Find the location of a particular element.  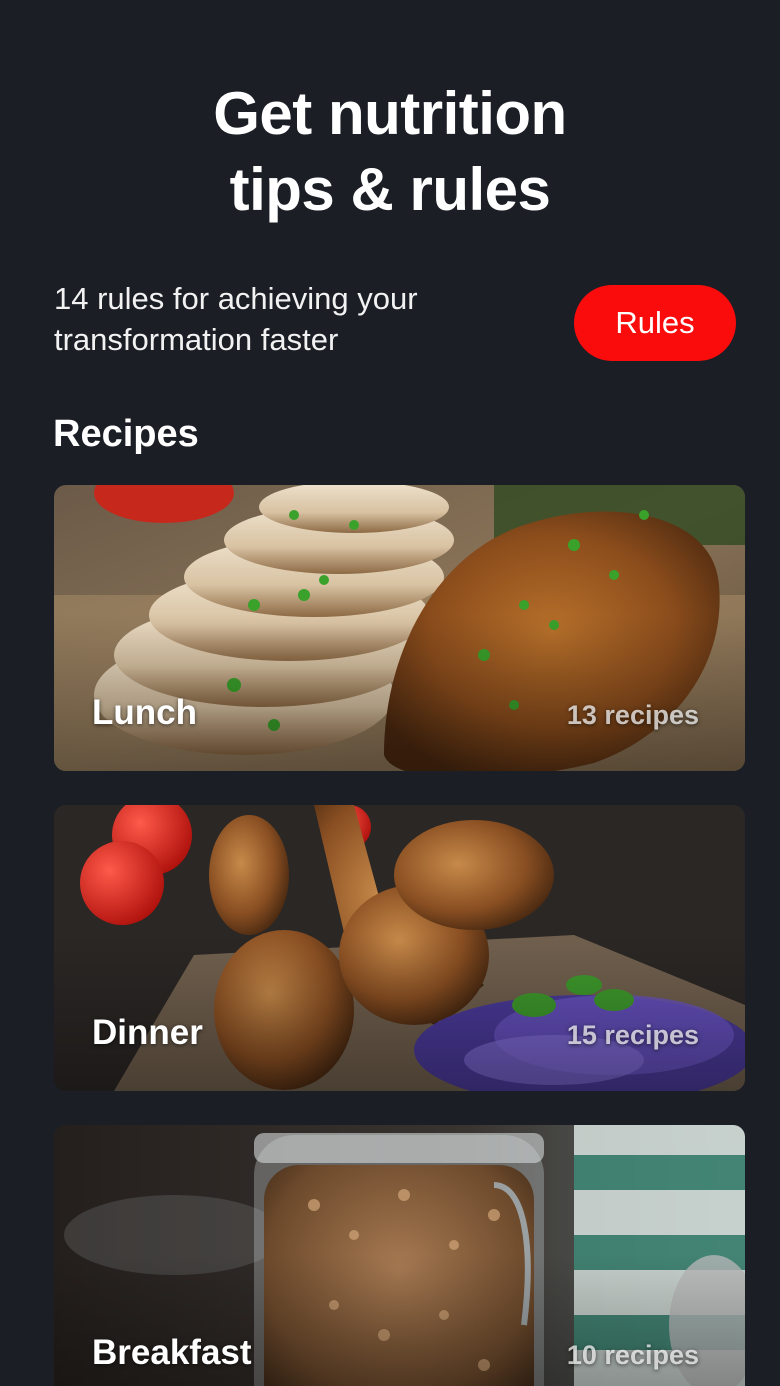

recipe-card-title: Dinner is located at coordinates (147, 1032).